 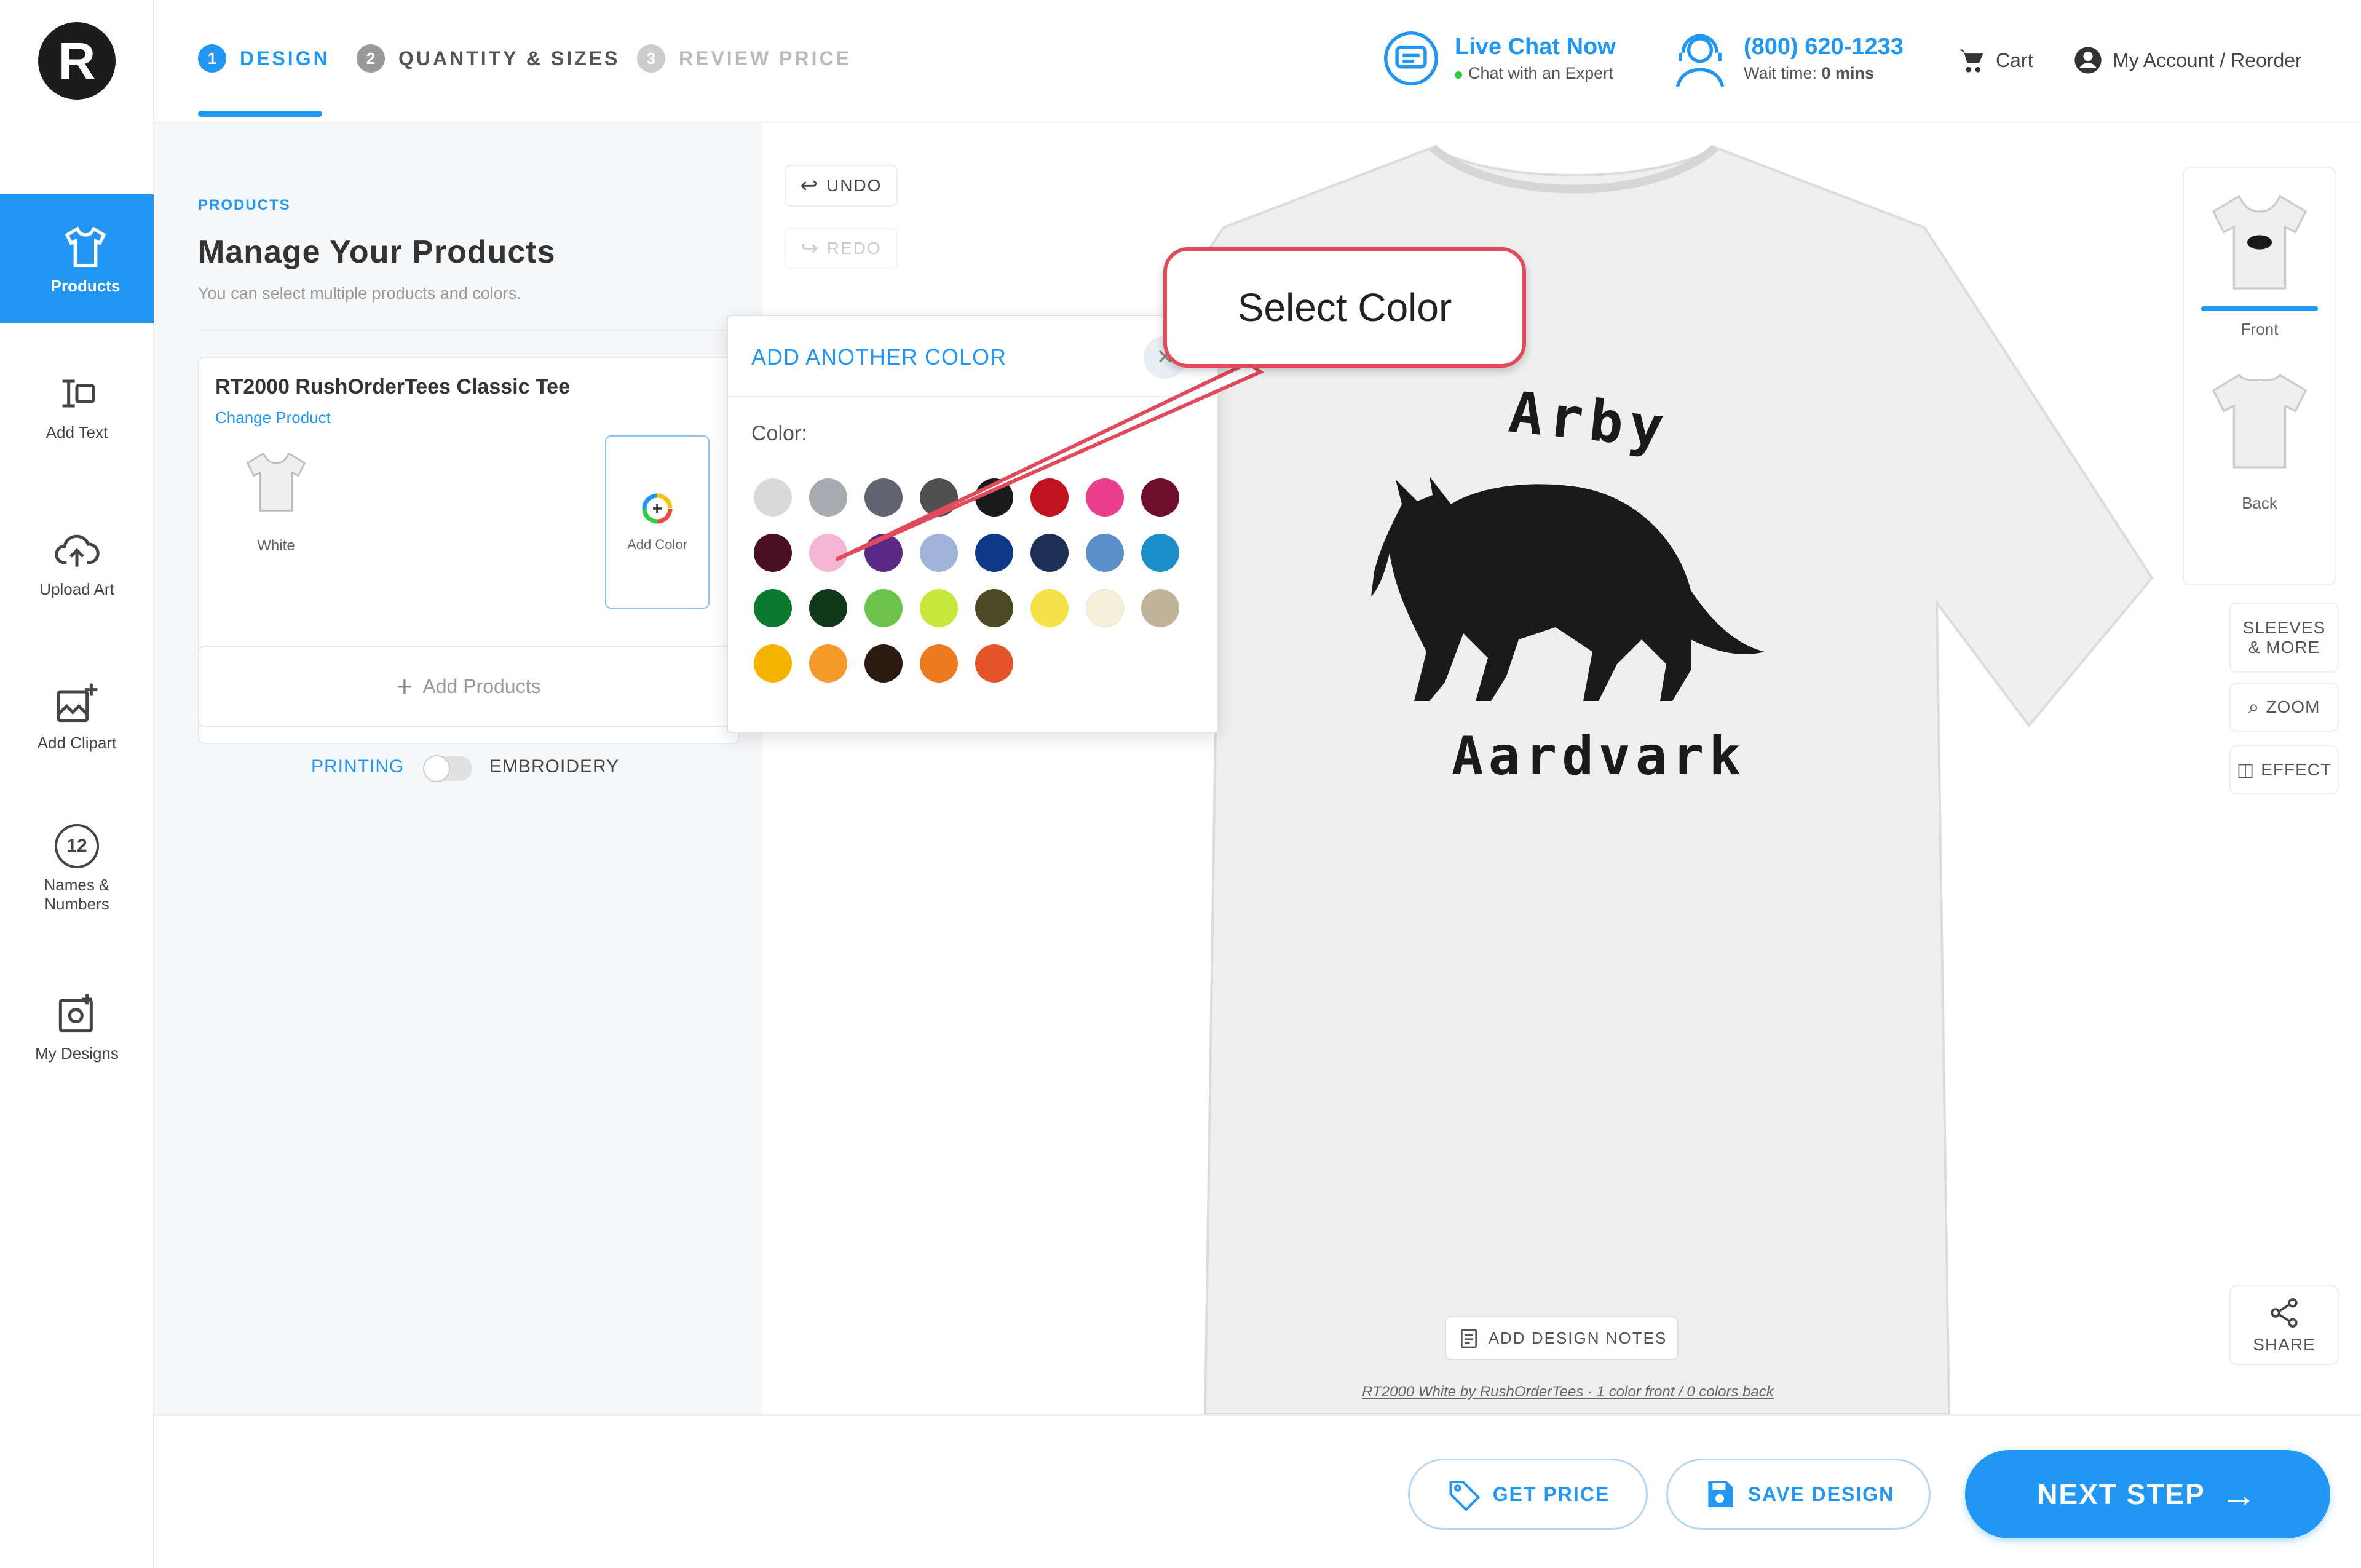 What do you see at coordinates (468, 686) in the screenshot?
I see `add-products-button: + Add Products` at bounding box center [468, 686].